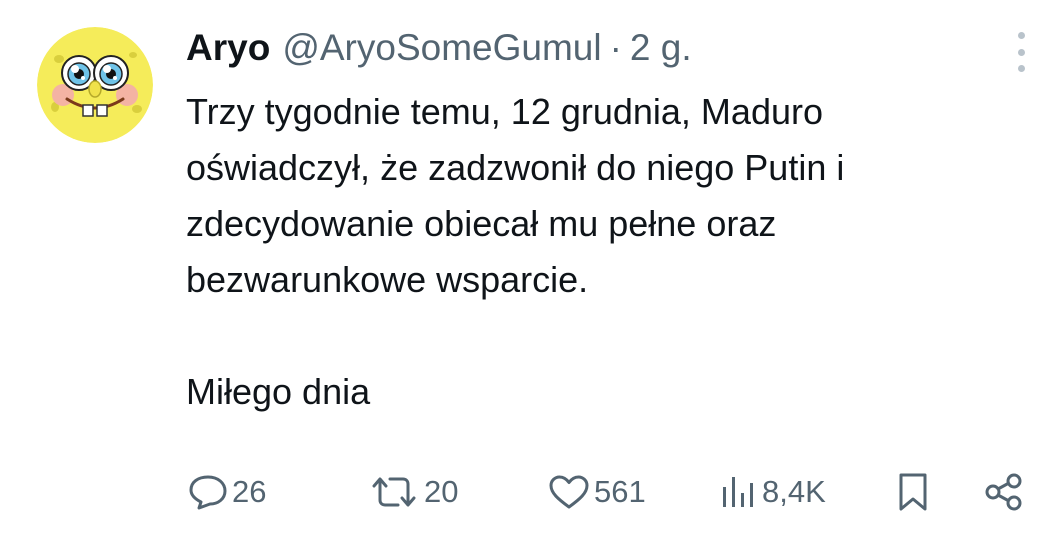 The image size is (1044, 541). I want to click on reply-button: 26, so click(227, 492).